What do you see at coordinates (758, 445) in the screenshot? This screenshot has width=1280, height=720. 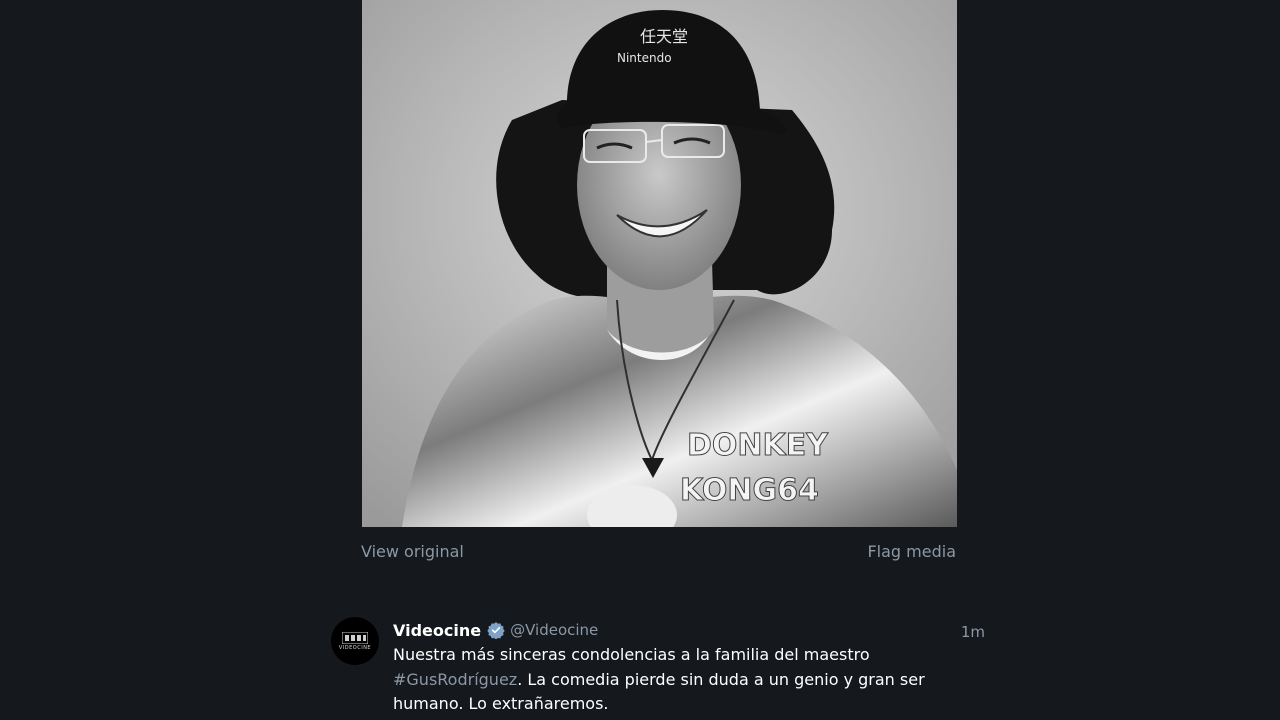 I see `shirt-text-line1: DONKEY` at bounding box center [758, 445].